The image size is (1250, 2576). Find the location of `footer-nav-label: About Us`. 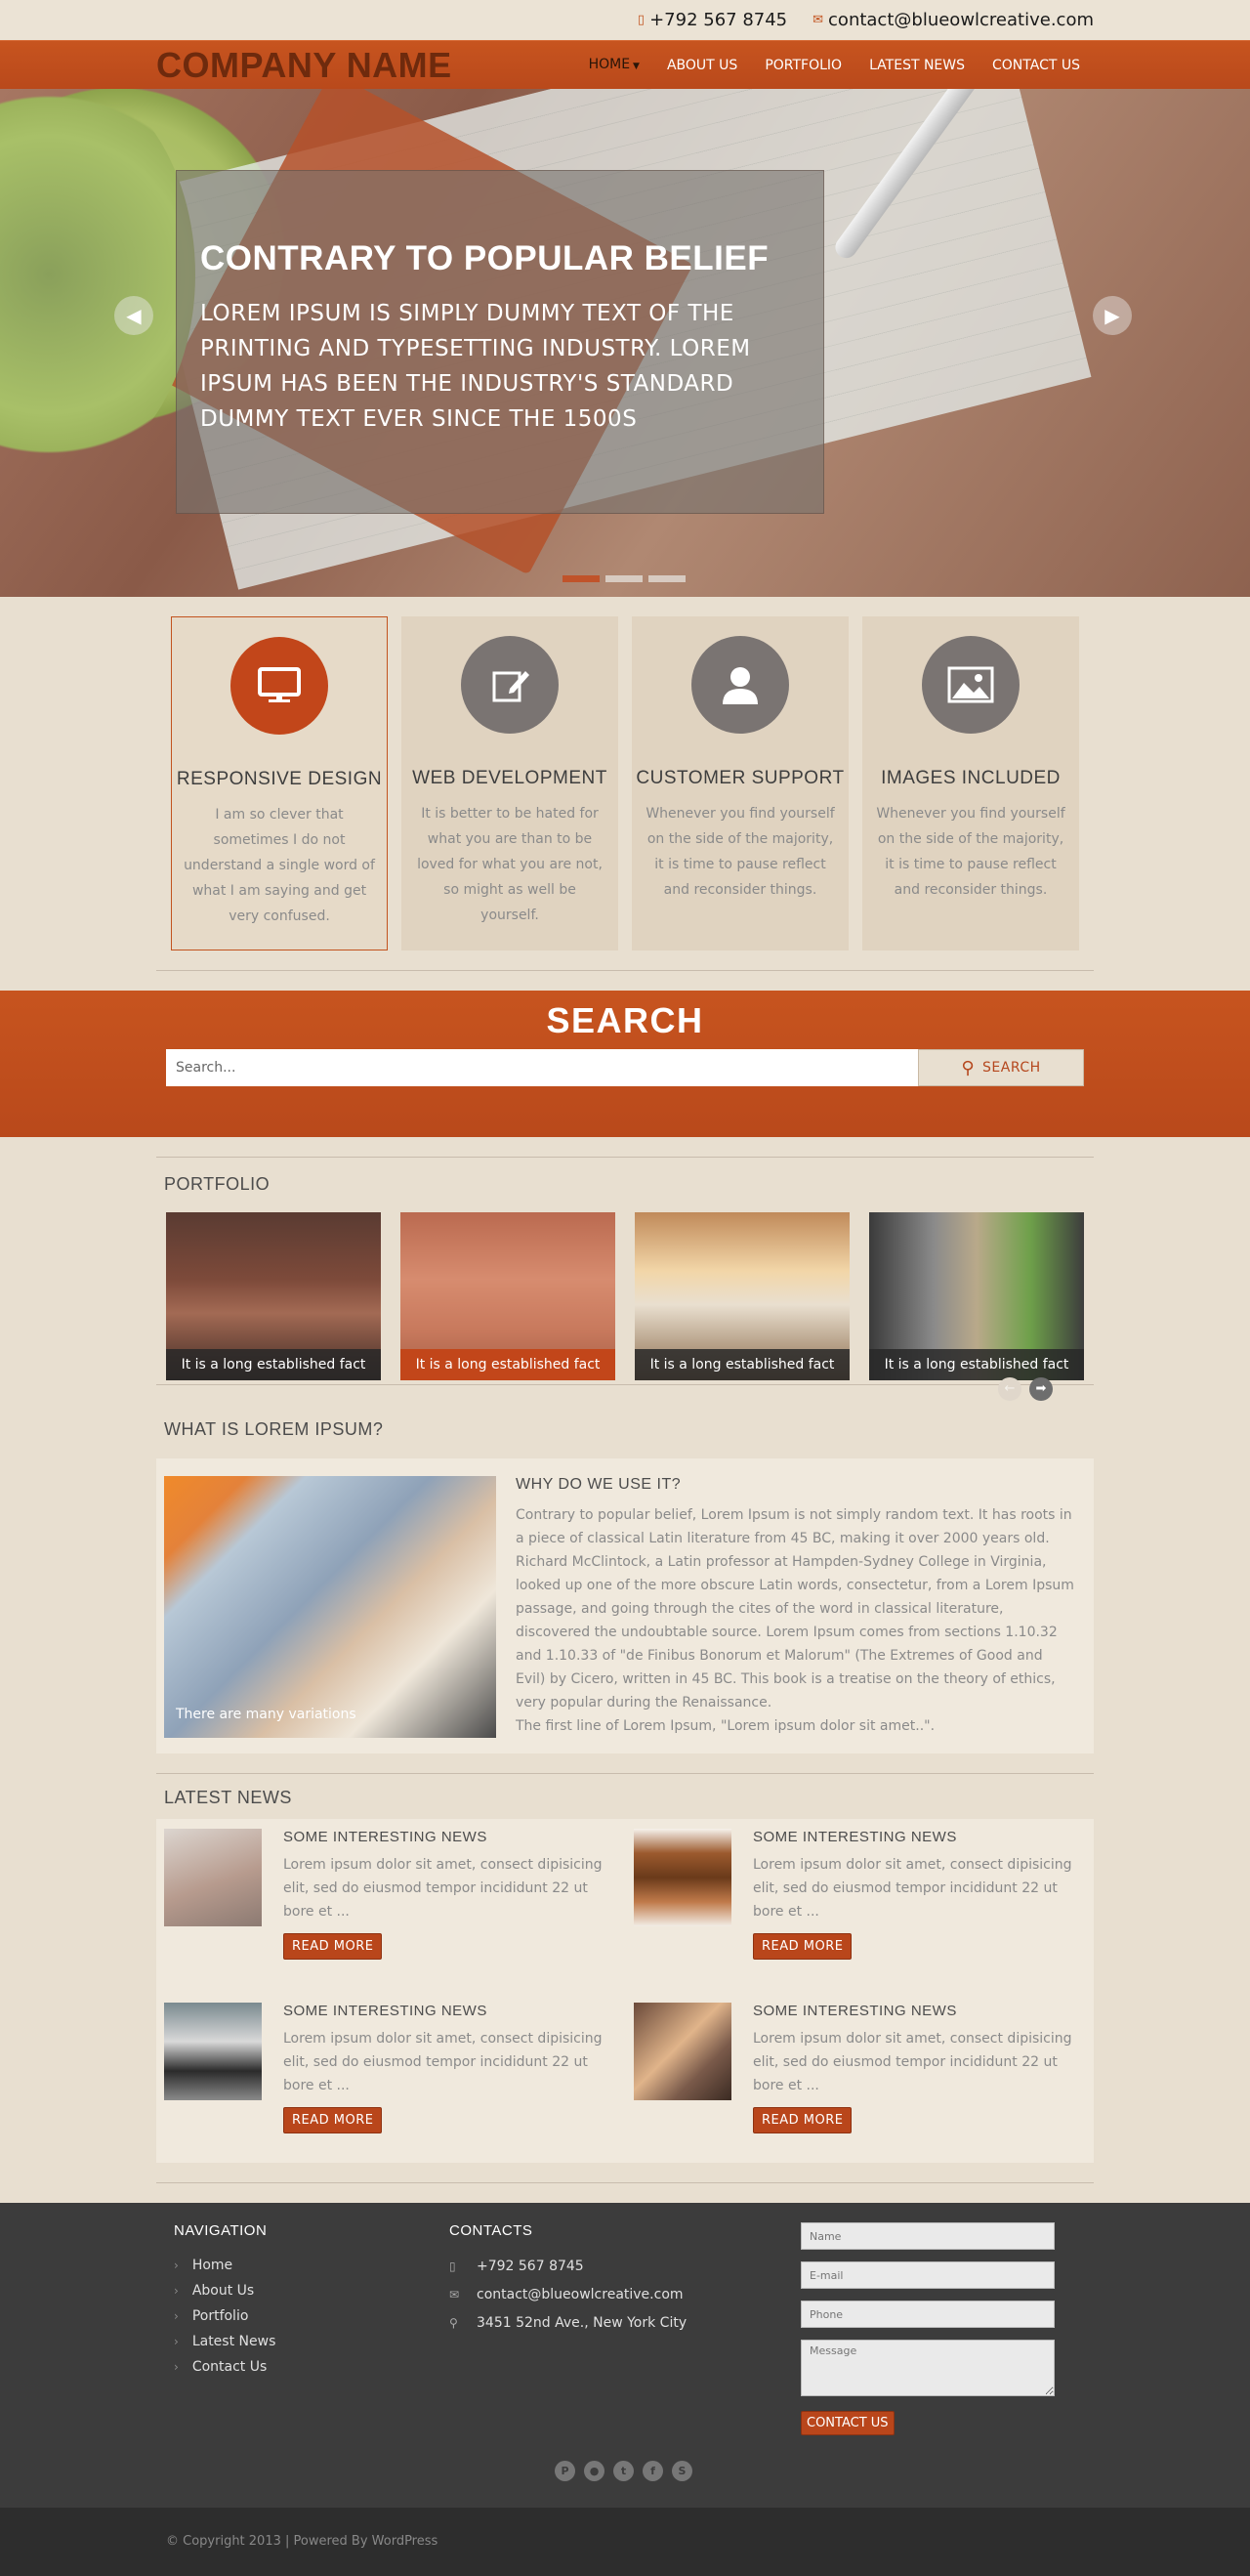

footer-nav-label: About Us is located at coordinates (223, 2291).